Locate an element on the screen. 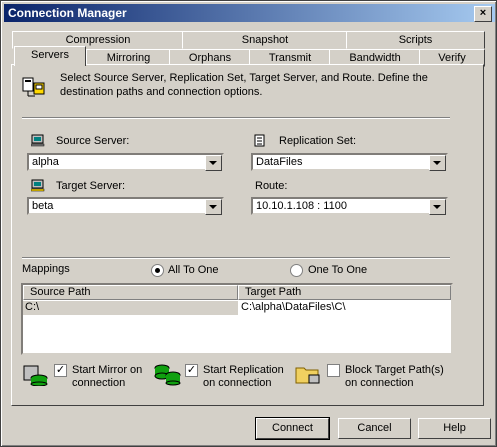 The height and width of the screenshot is (447, 497). route-label: Route: is located at coordinates (271, 186).